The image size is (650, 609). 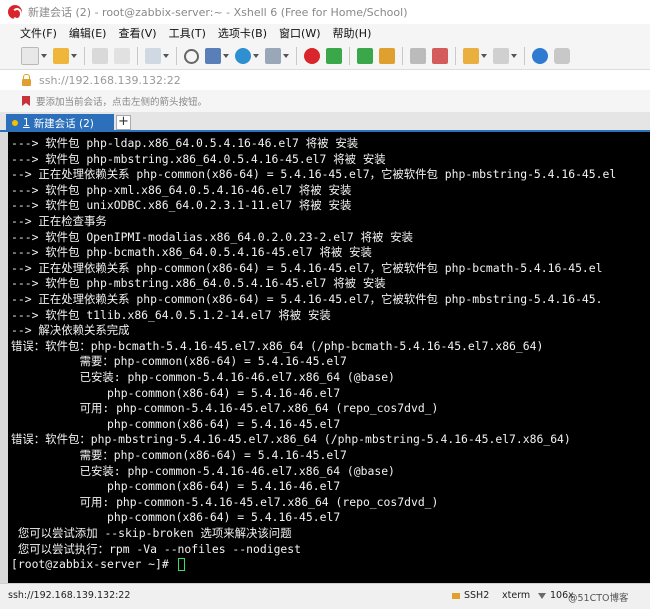 What do you see at coordinates (26, 123) in the screenshot?
I see `tab-number: 1` at bounding box center [26, 123].